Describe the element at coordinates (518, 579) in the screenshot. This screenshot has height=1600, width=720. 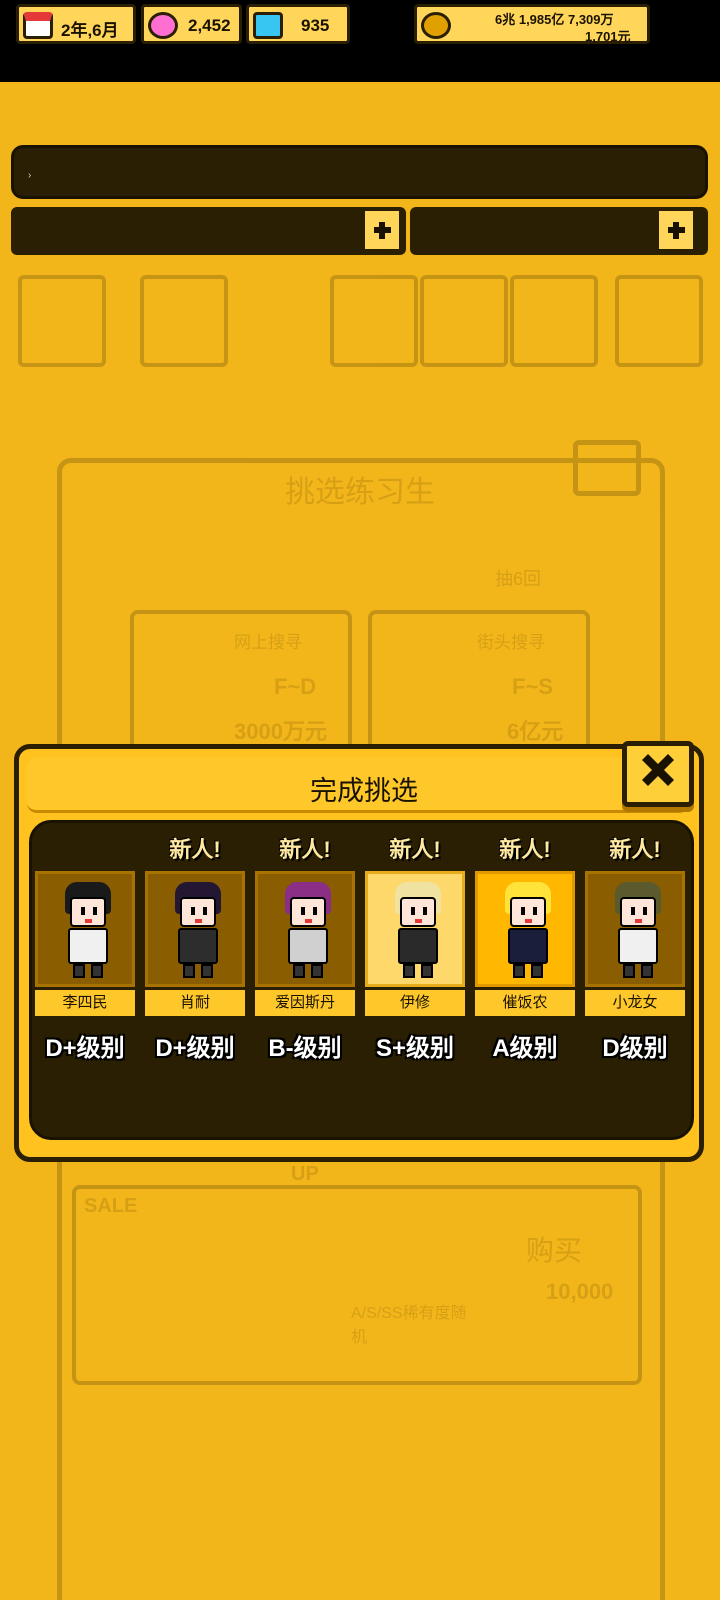
I see `bg-draw-label: 抽6回` at that location.